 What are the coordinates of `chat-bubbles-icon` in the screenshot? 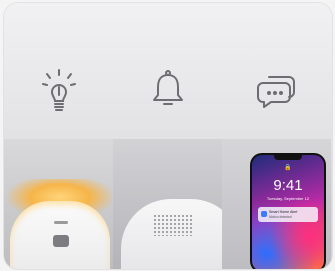 It's located at (276, 91).